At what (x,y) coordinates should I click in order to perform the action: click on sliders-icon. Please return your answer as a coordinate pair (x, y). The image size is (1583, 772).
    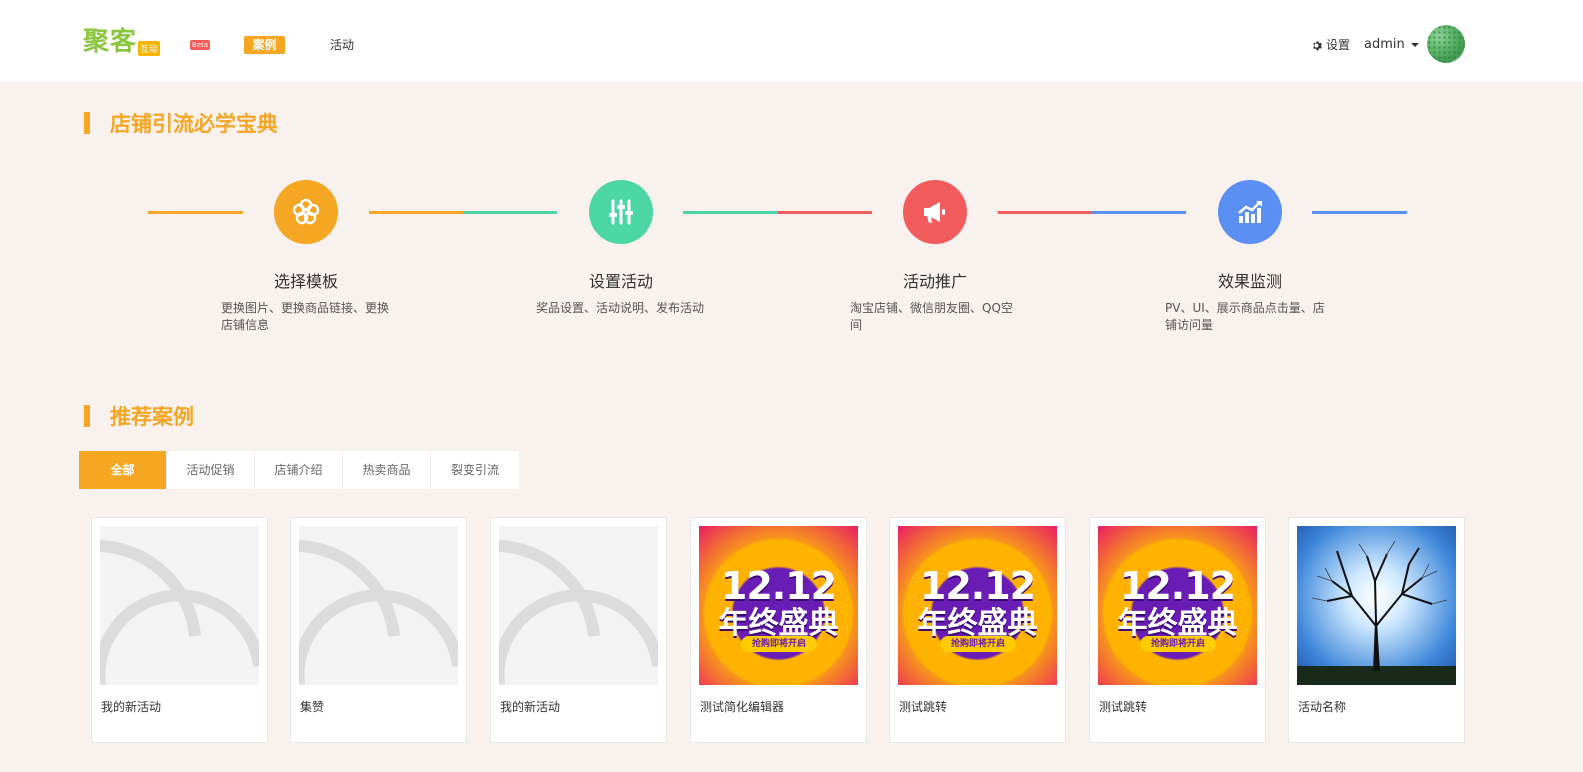
    Looking at the image, I should click on (621, 212).